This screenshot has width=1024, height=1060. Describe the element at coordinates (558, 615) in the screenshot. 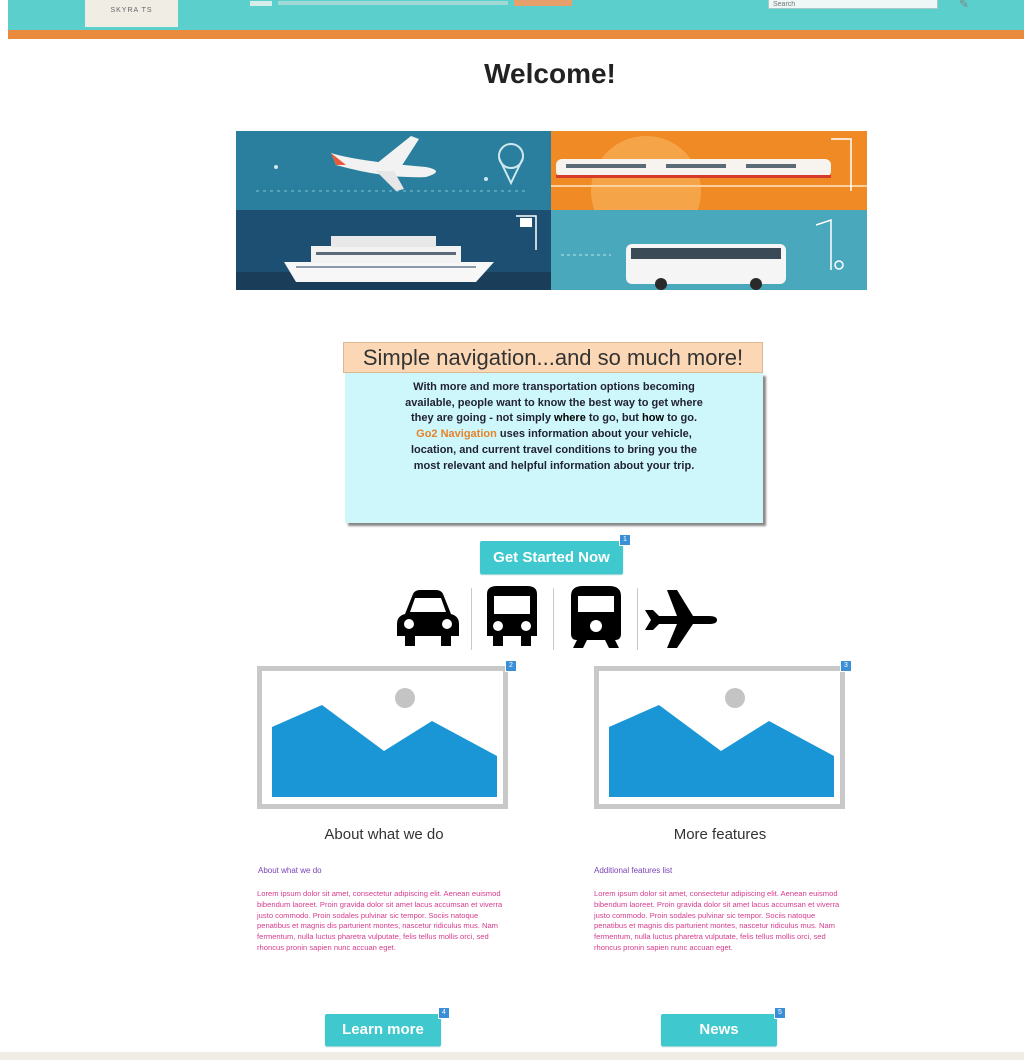

I see `transport-icons` at that location.